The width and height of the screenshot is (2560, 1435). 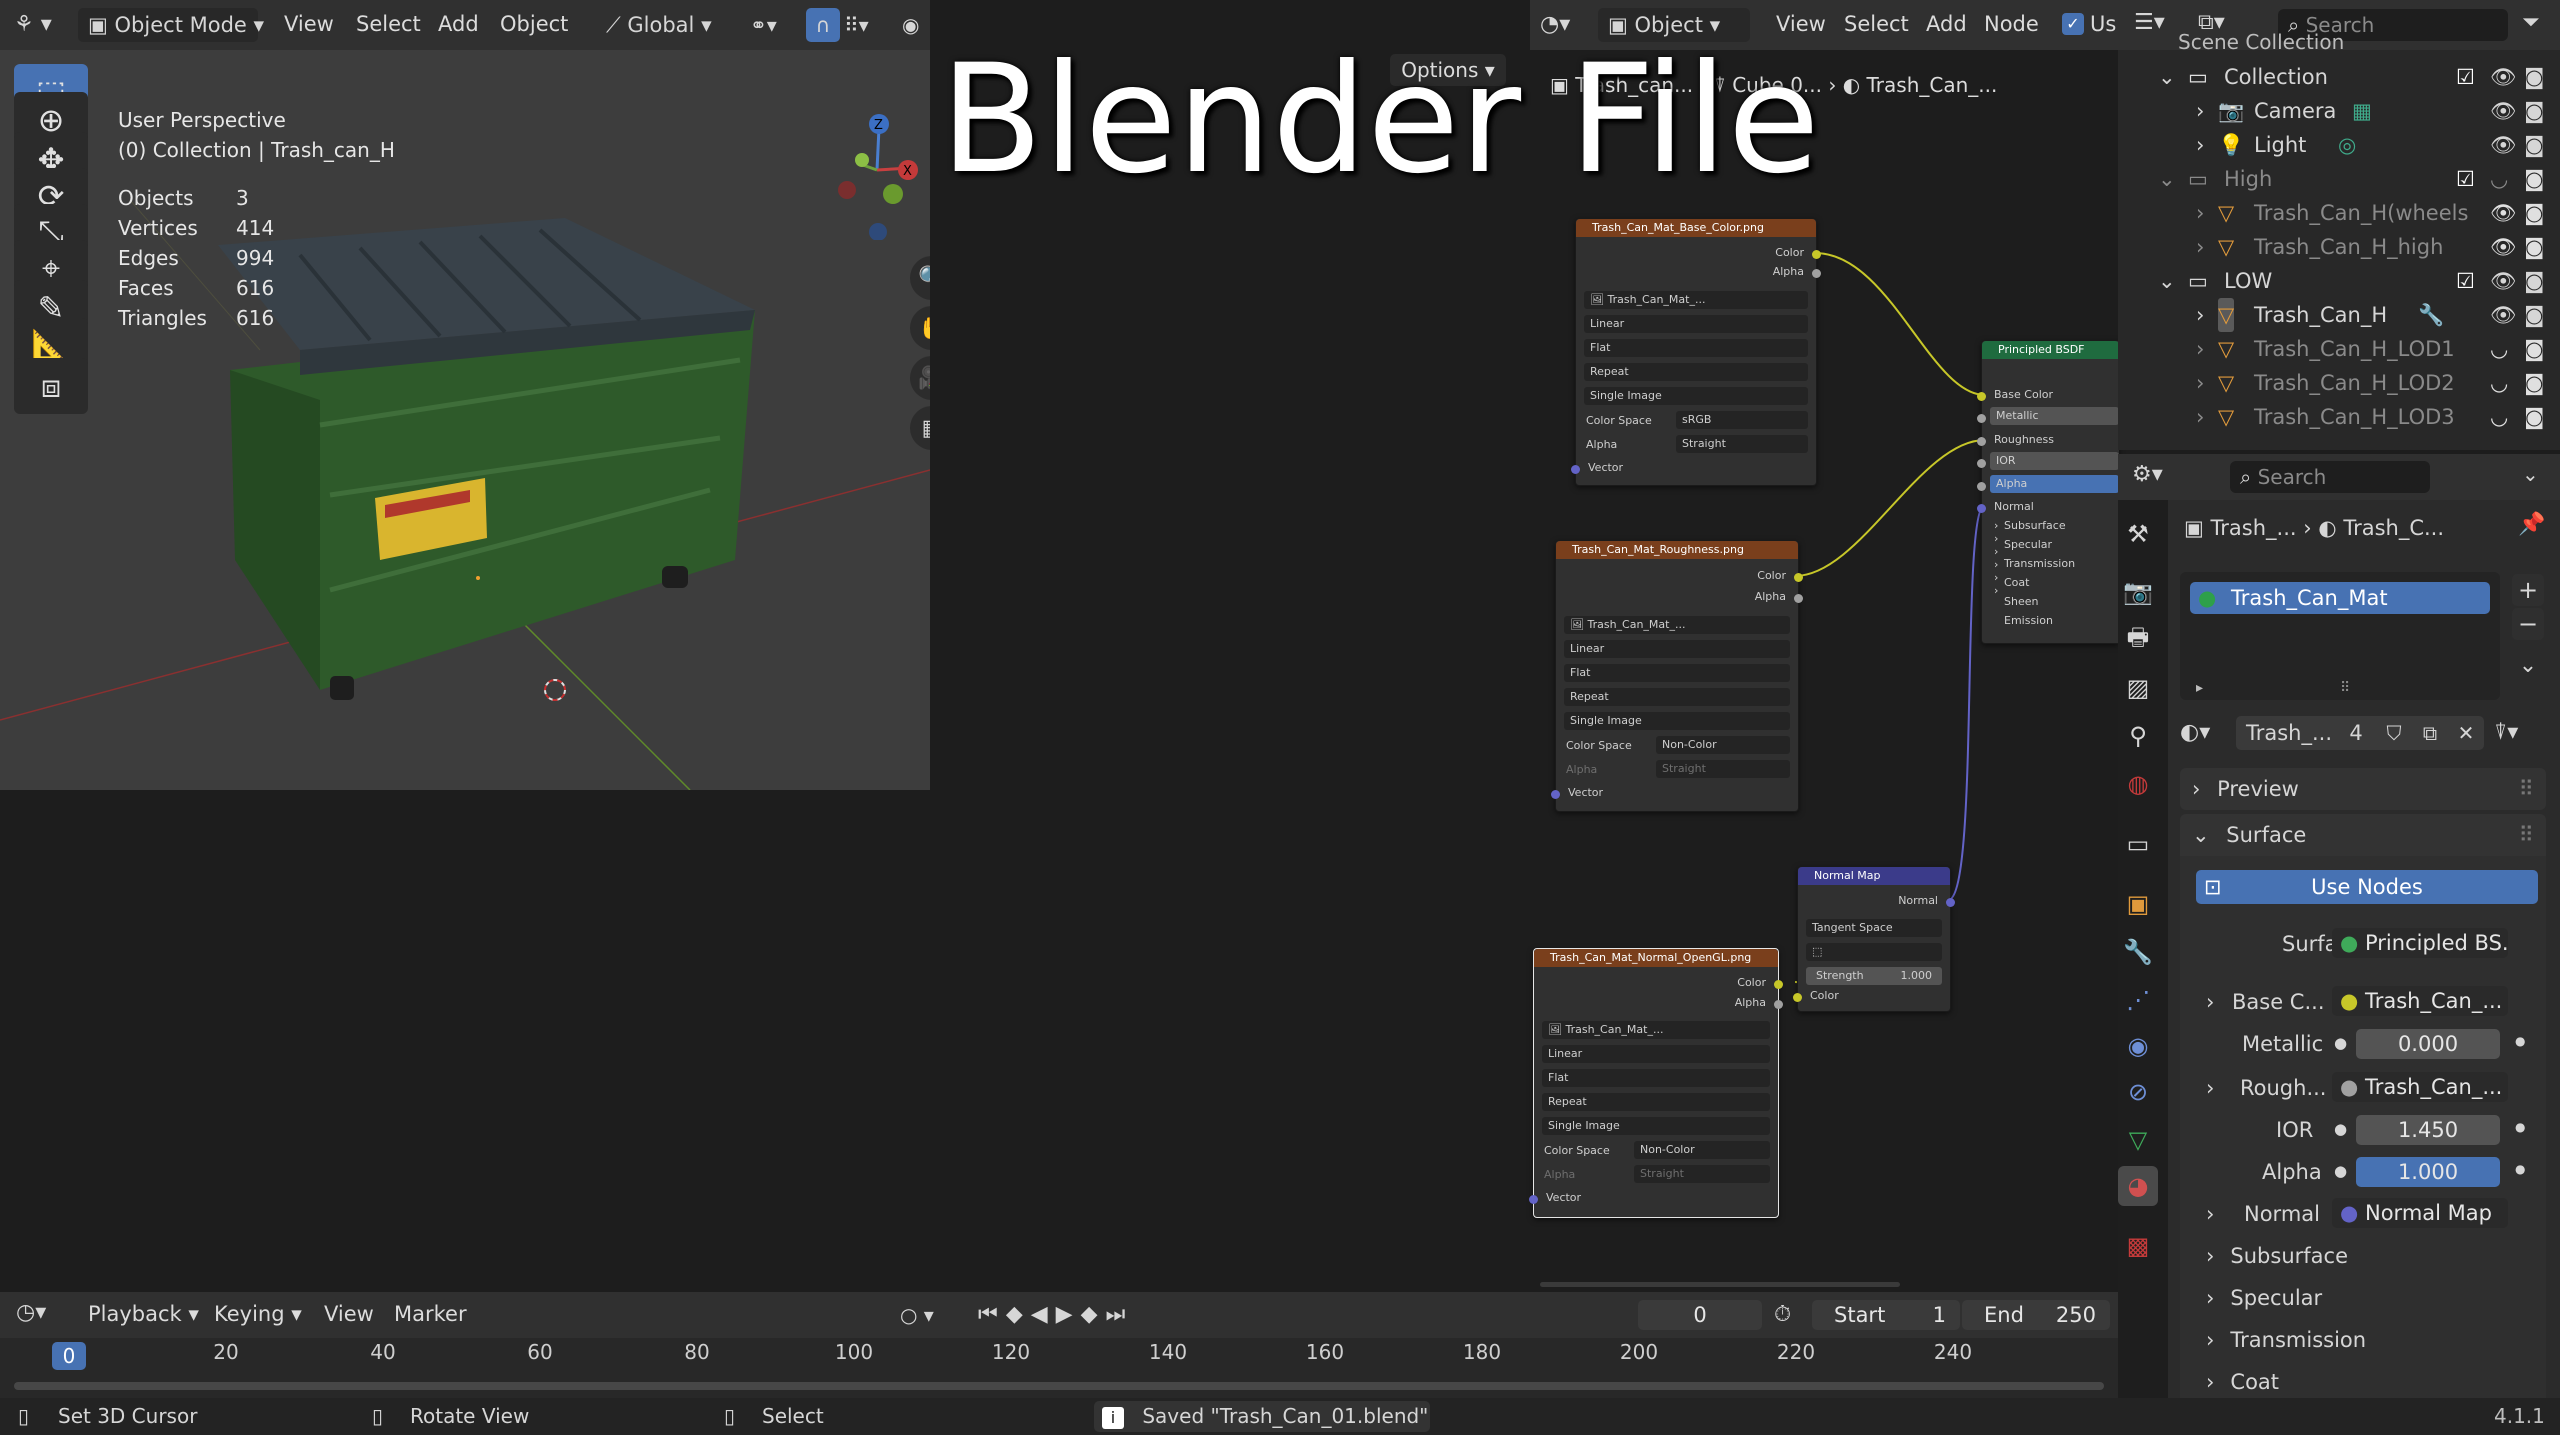 What do you see at coordinates (2138, 736) in the screenshot?
I see `tab-scene: ⚲` at bounding box center [2138, 736].